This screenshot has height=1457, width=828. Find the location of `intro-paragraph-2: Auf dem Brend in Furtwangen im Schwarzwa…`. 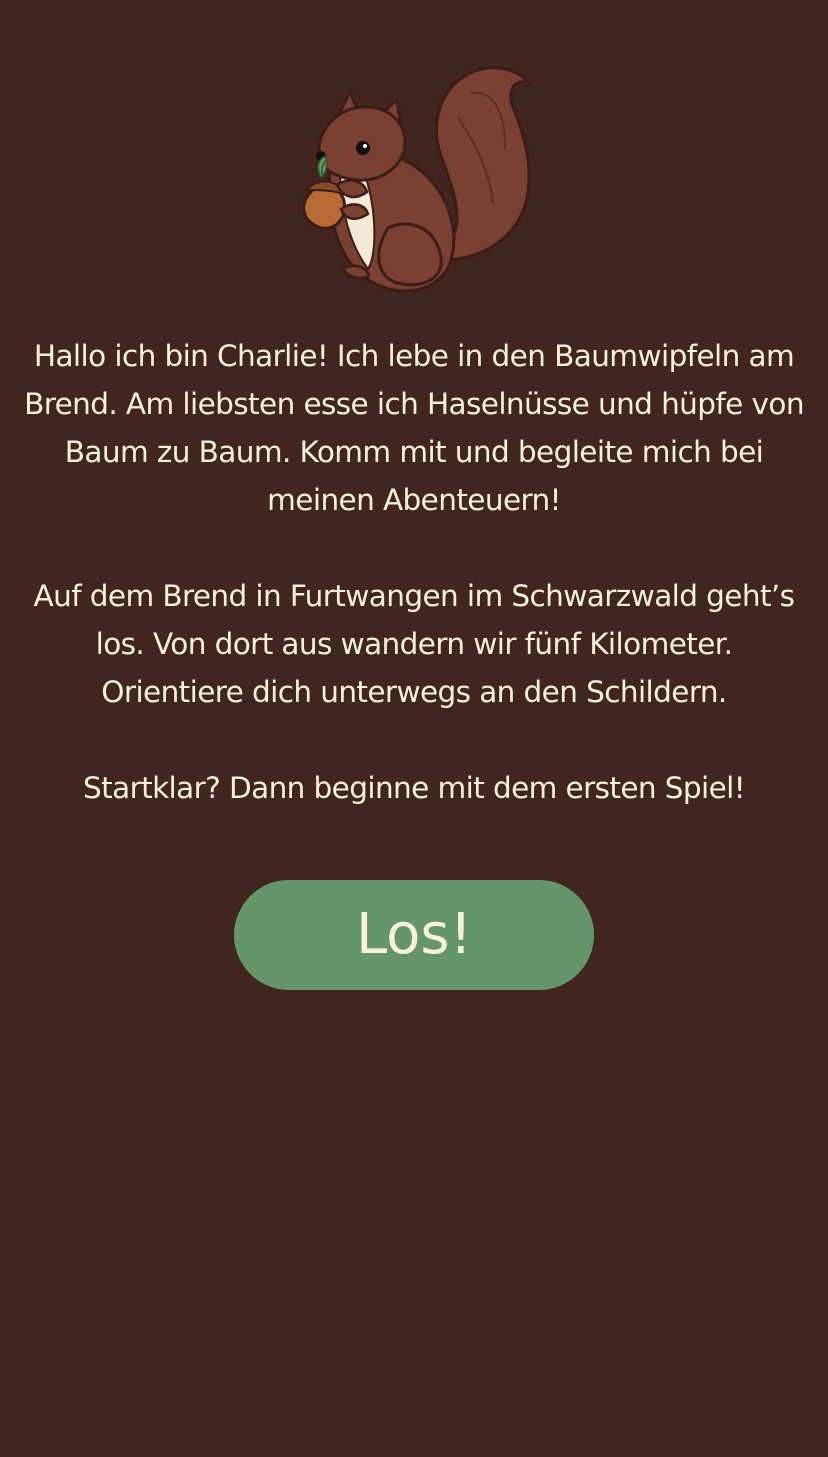

intro-paragraph-2: Auf dem Brend in Furtwangen im Schwarzwa… is located at coordinates (414, 644).